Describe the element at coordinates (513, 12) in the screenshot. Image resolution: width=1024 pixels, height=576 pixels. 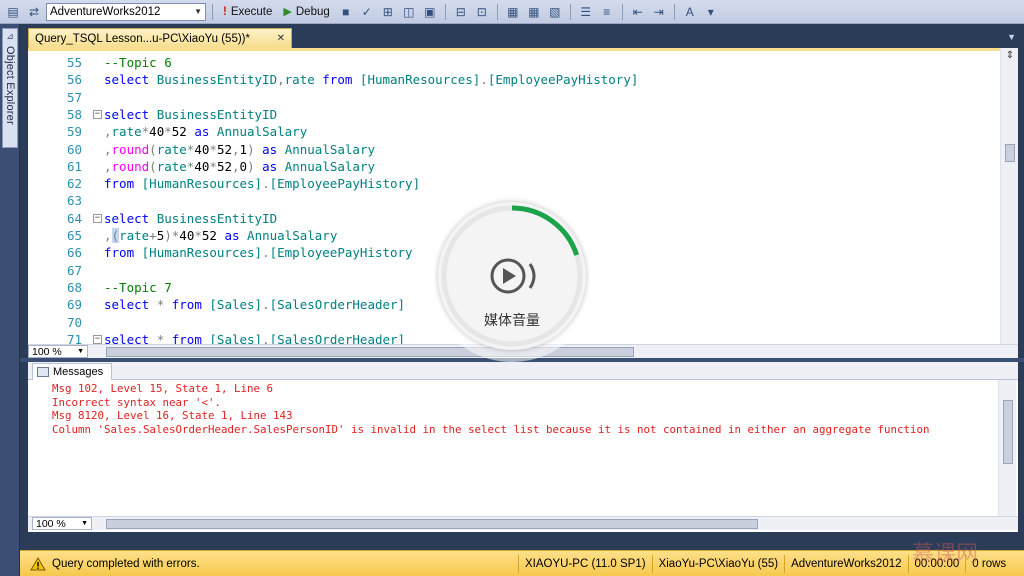
I see `results-to-text-icon: ▦` at that location.